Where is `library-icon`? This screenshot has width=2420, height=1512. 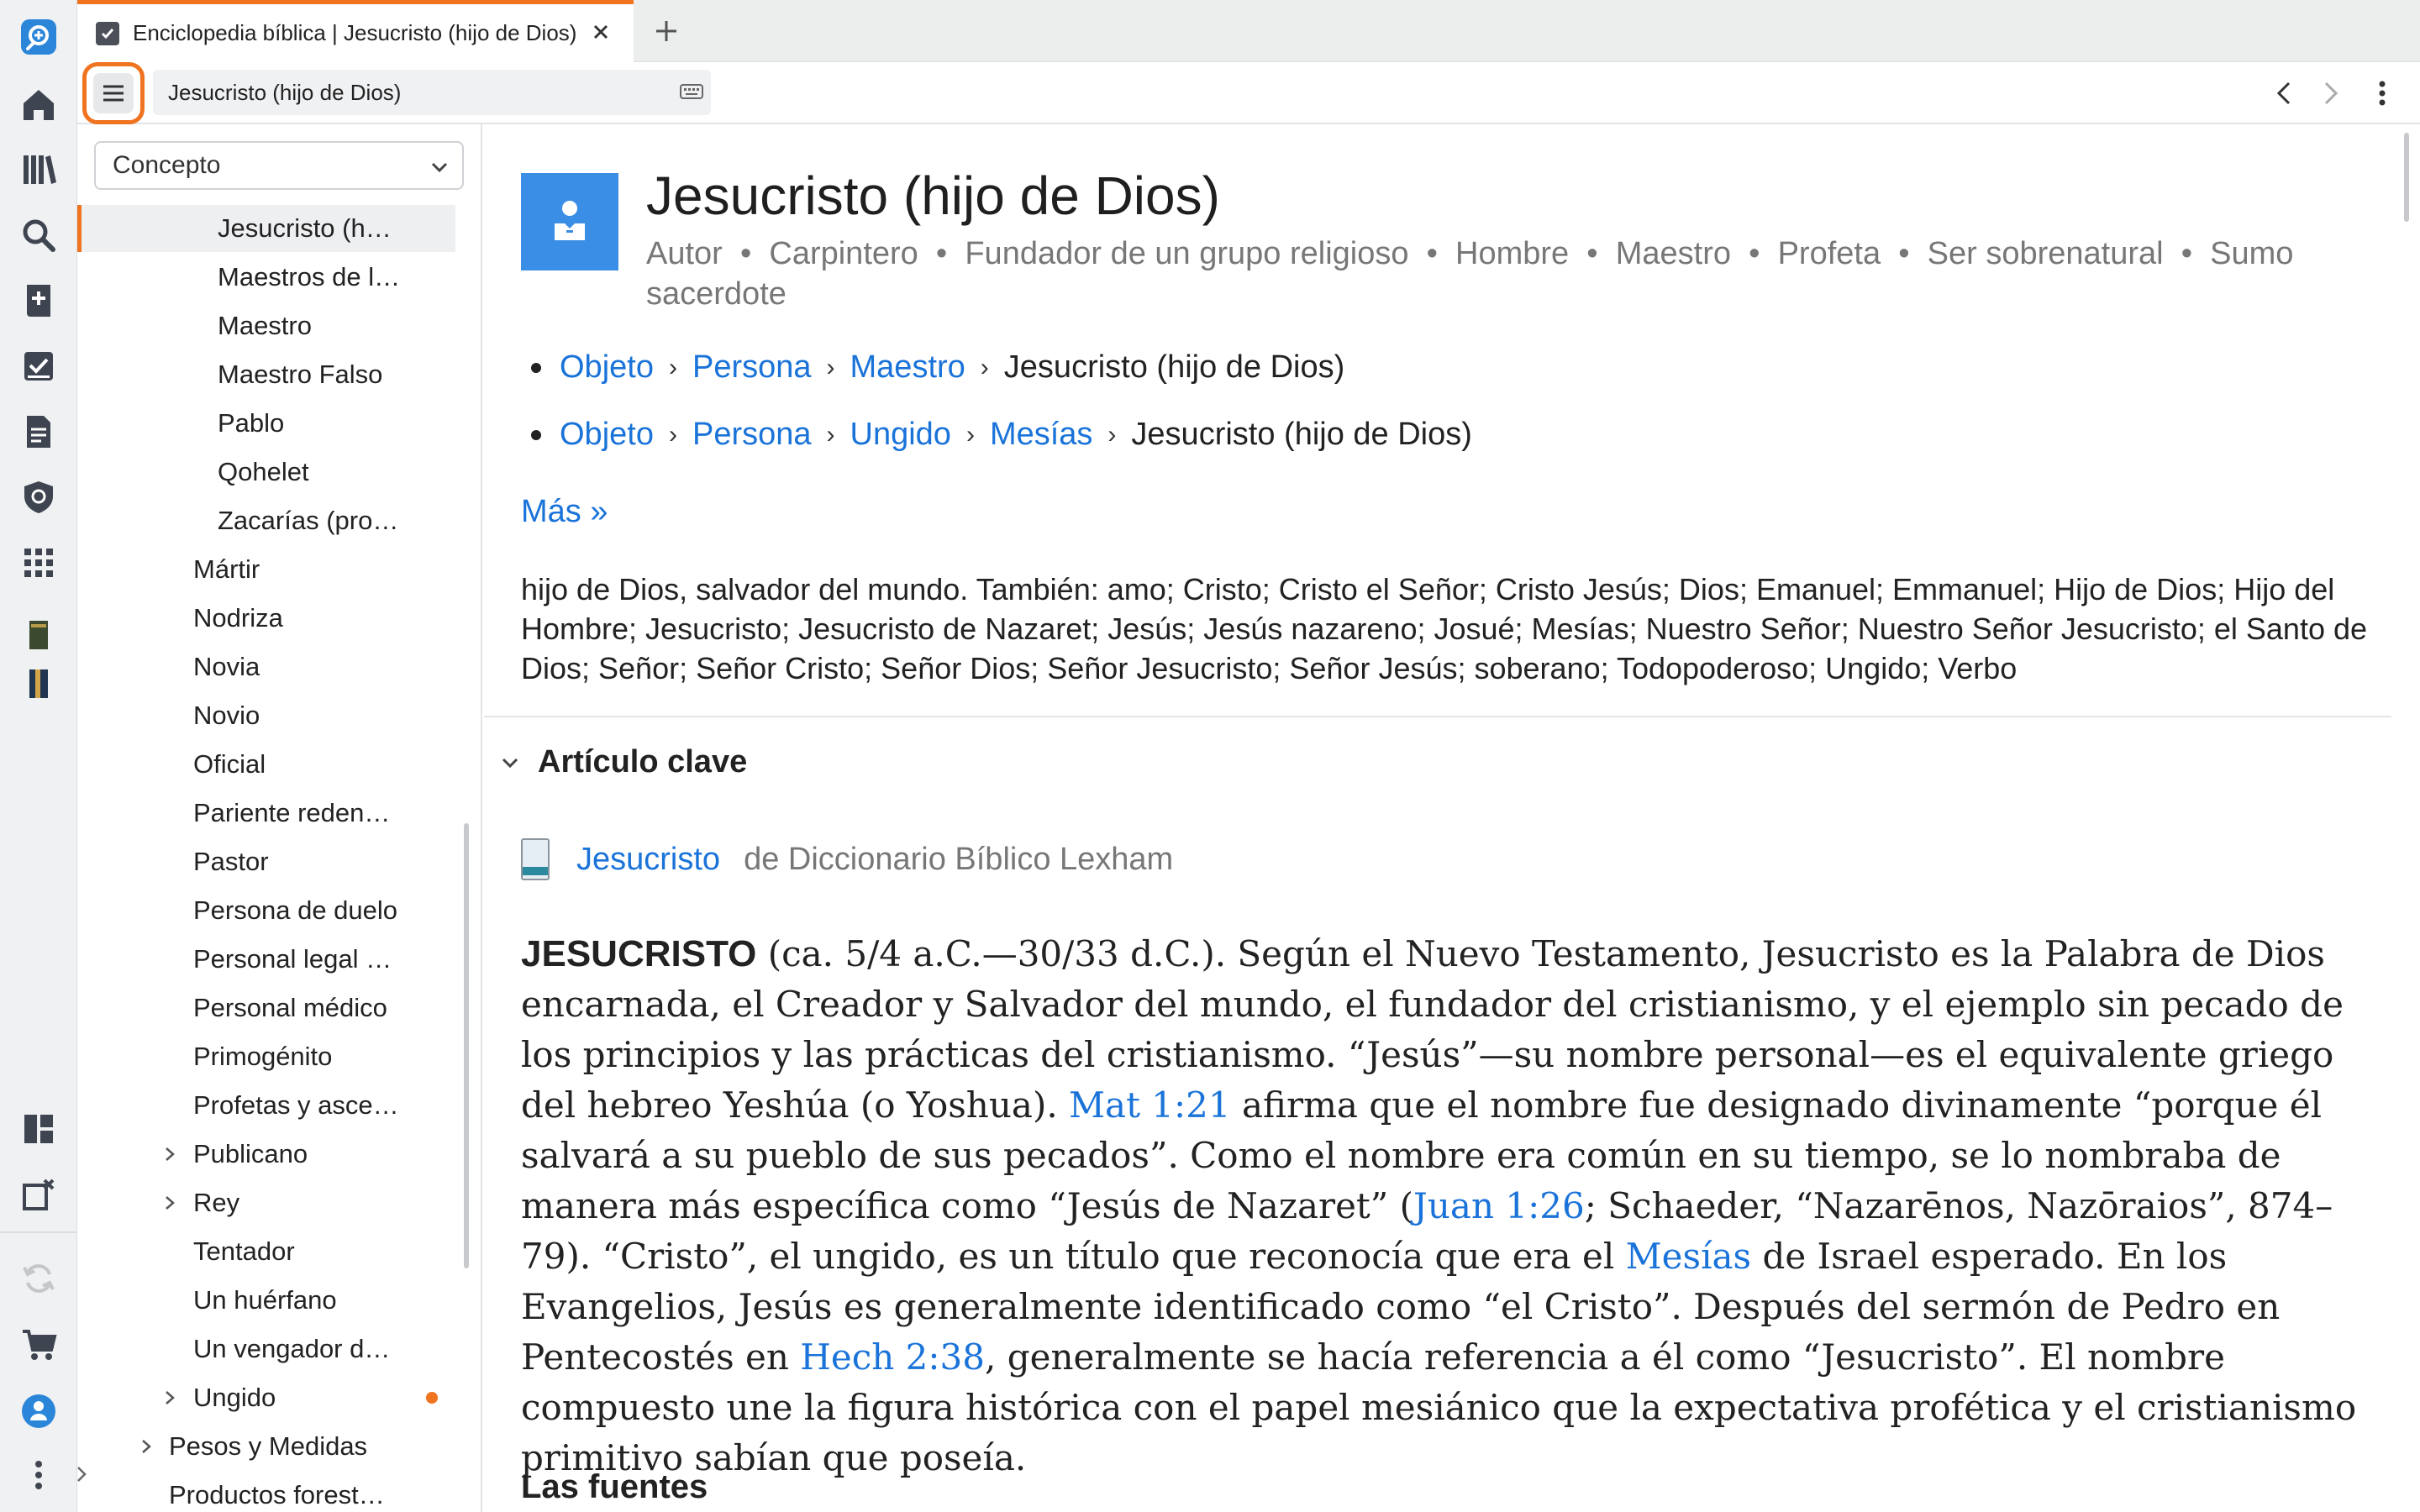 library-icon is located at coordinates (38, 169).